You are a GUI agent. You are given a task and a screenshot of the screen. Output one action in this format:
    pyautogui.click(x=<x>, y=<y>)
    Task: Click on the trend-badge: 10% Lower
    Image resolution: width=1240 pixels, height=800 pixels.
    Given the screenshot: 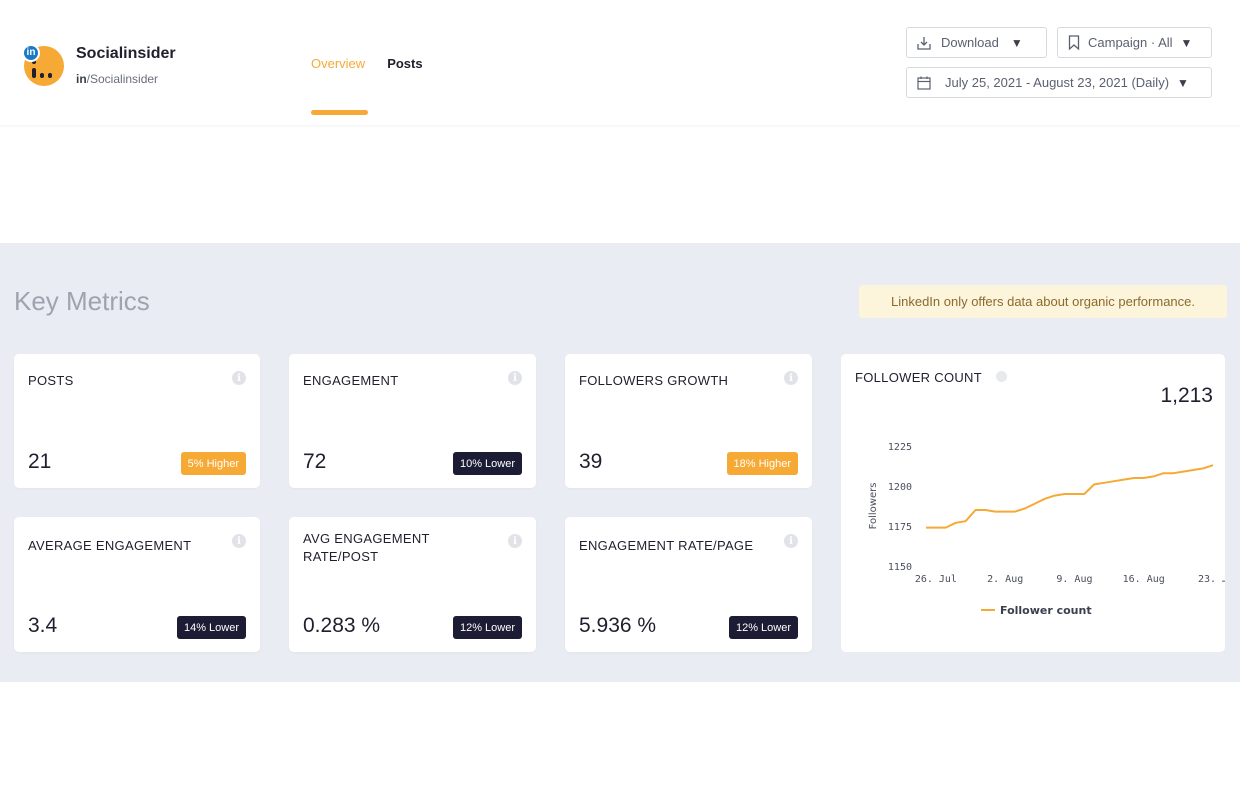 What is the action you would take?
    pyautogui.click(x=487, y=463)
    